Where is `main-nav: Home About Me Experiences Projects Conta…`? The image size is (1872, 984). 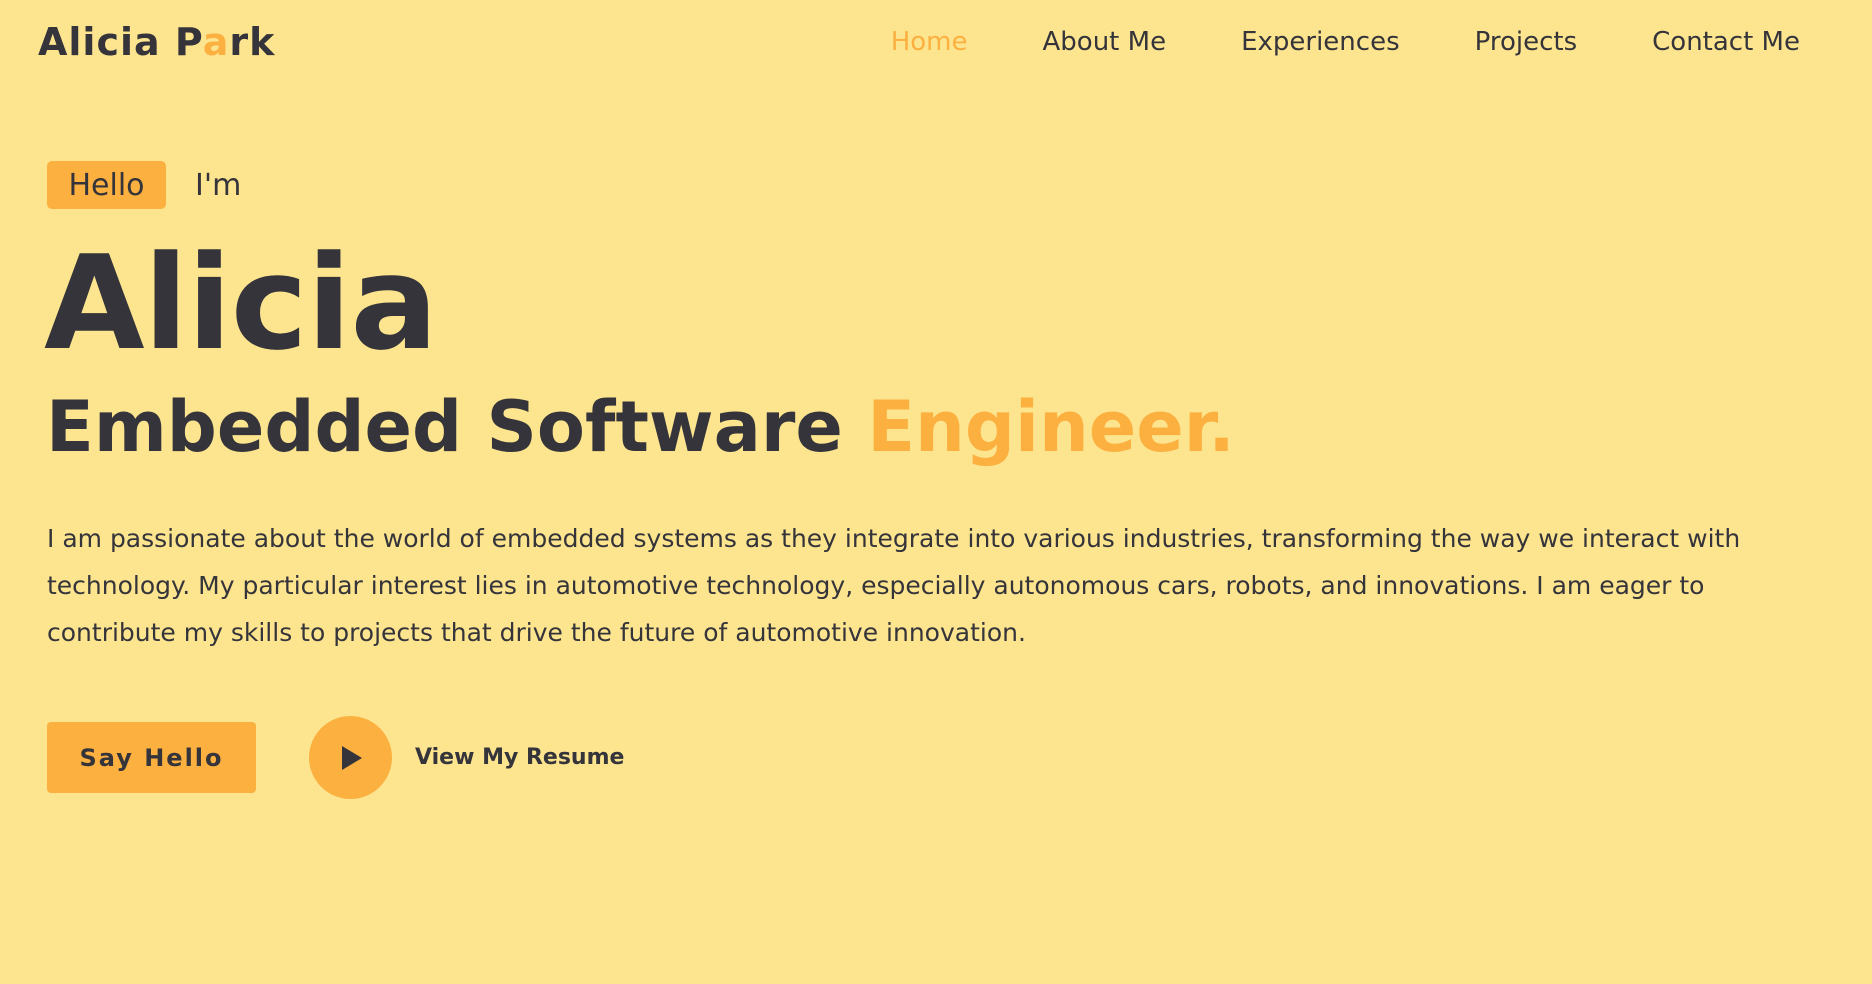
main-nav: Home About Me Experiences Projects Conta… is located at coordinates (1308, 42).